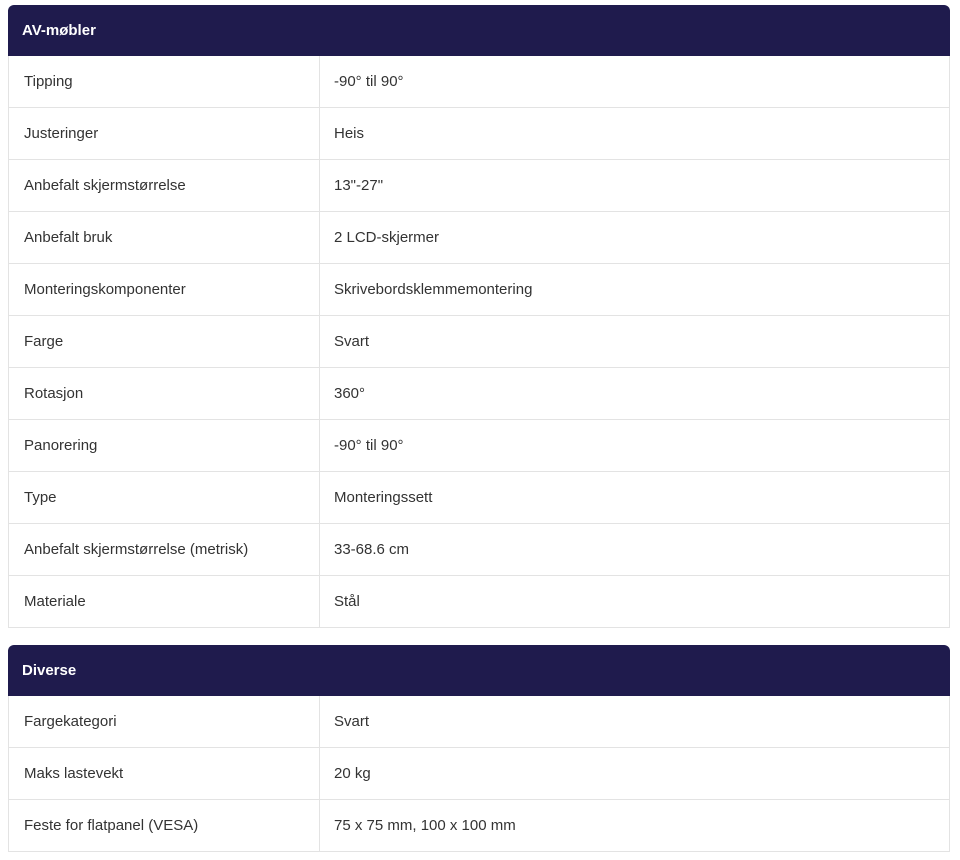 This screenshot has height=860, width=960. I want to click on spec-label: Farge, so click(164, 341).